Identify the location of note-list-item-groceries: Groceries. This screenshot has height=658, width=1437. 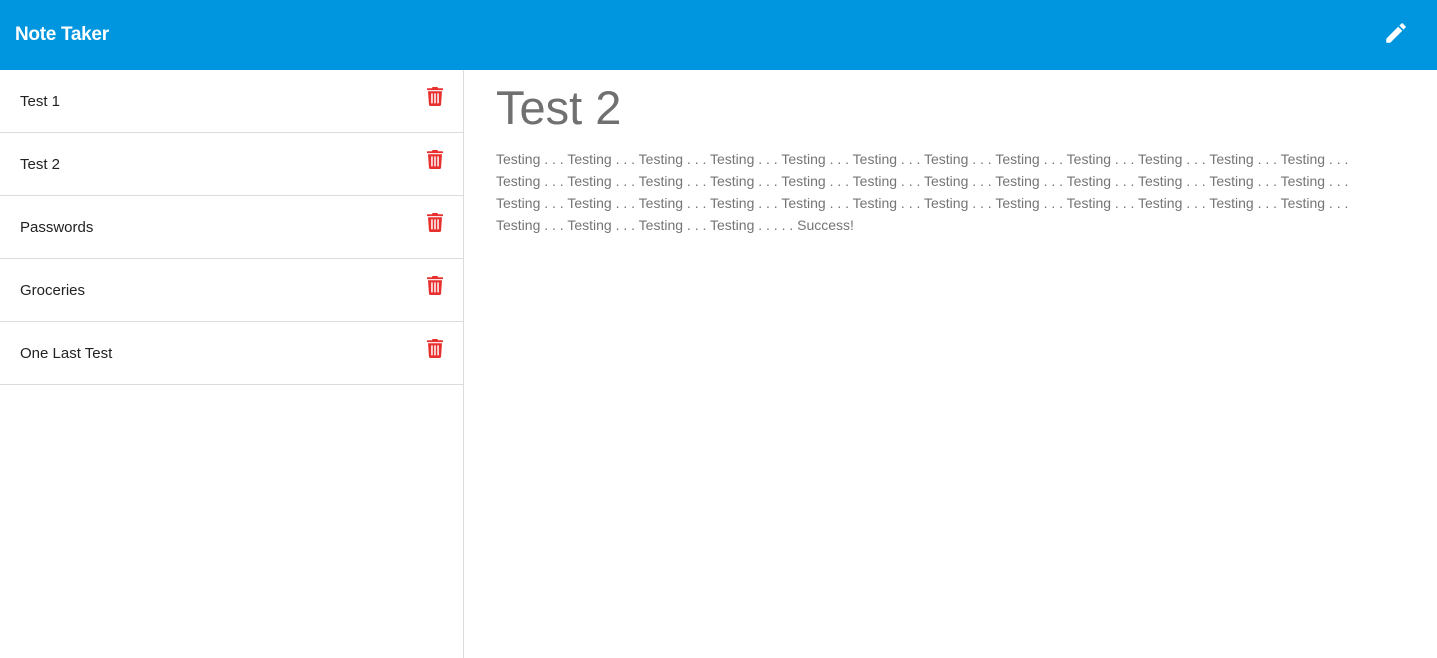
(231, 290).